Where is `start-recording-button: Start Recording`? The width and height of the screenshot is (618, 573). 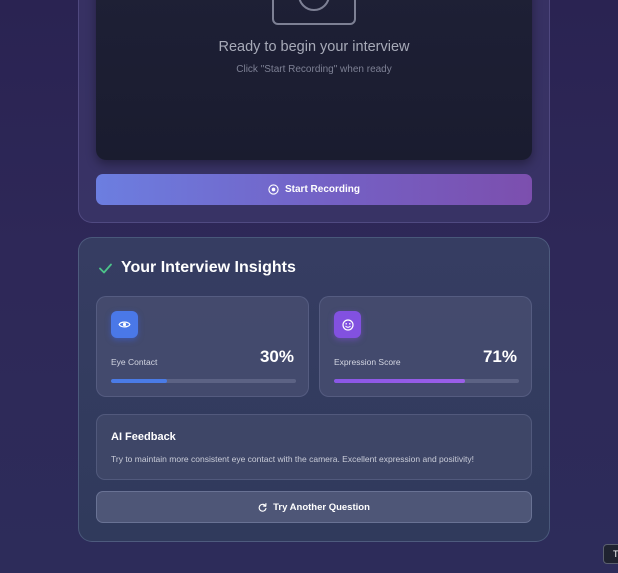
start-recording-button: Start Recording is located at coordinates (314, 189).